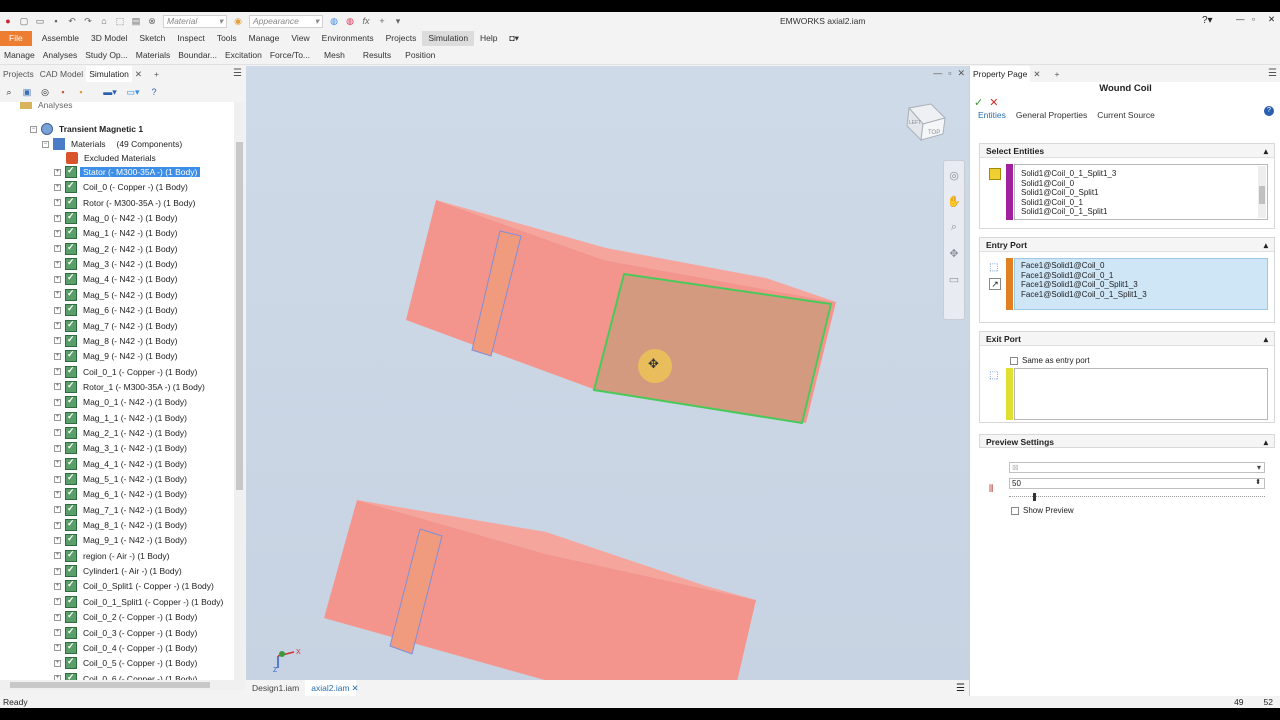 Image resolution: width=1280 pixels, height=720 pixels. What do you see at coordinates (72, 21) in the screenshot?
I see `undo-icon: ↶` at bounding box center [72, 21].